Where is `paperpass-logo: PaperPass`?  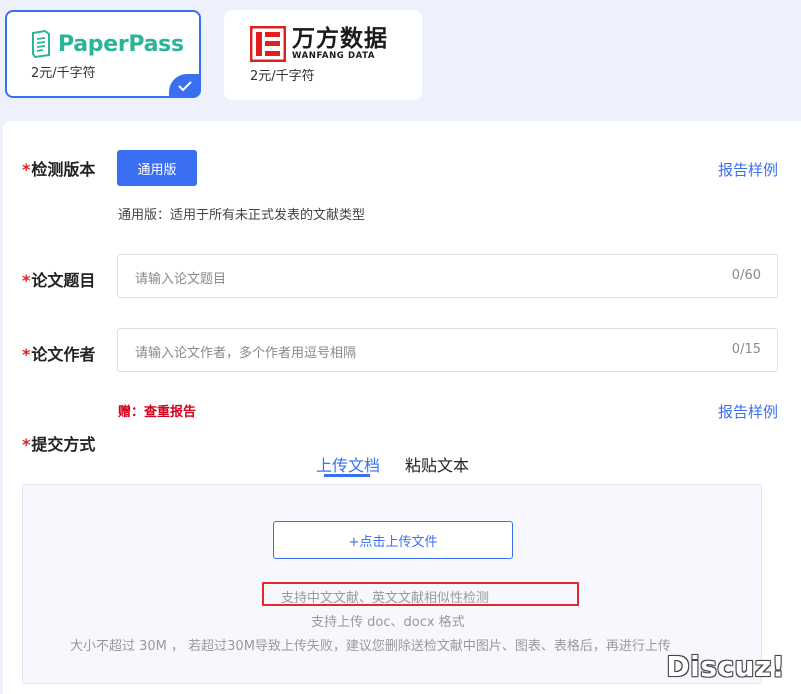 paperpass-logo: PaperPass is located at coordinates (107, 44).